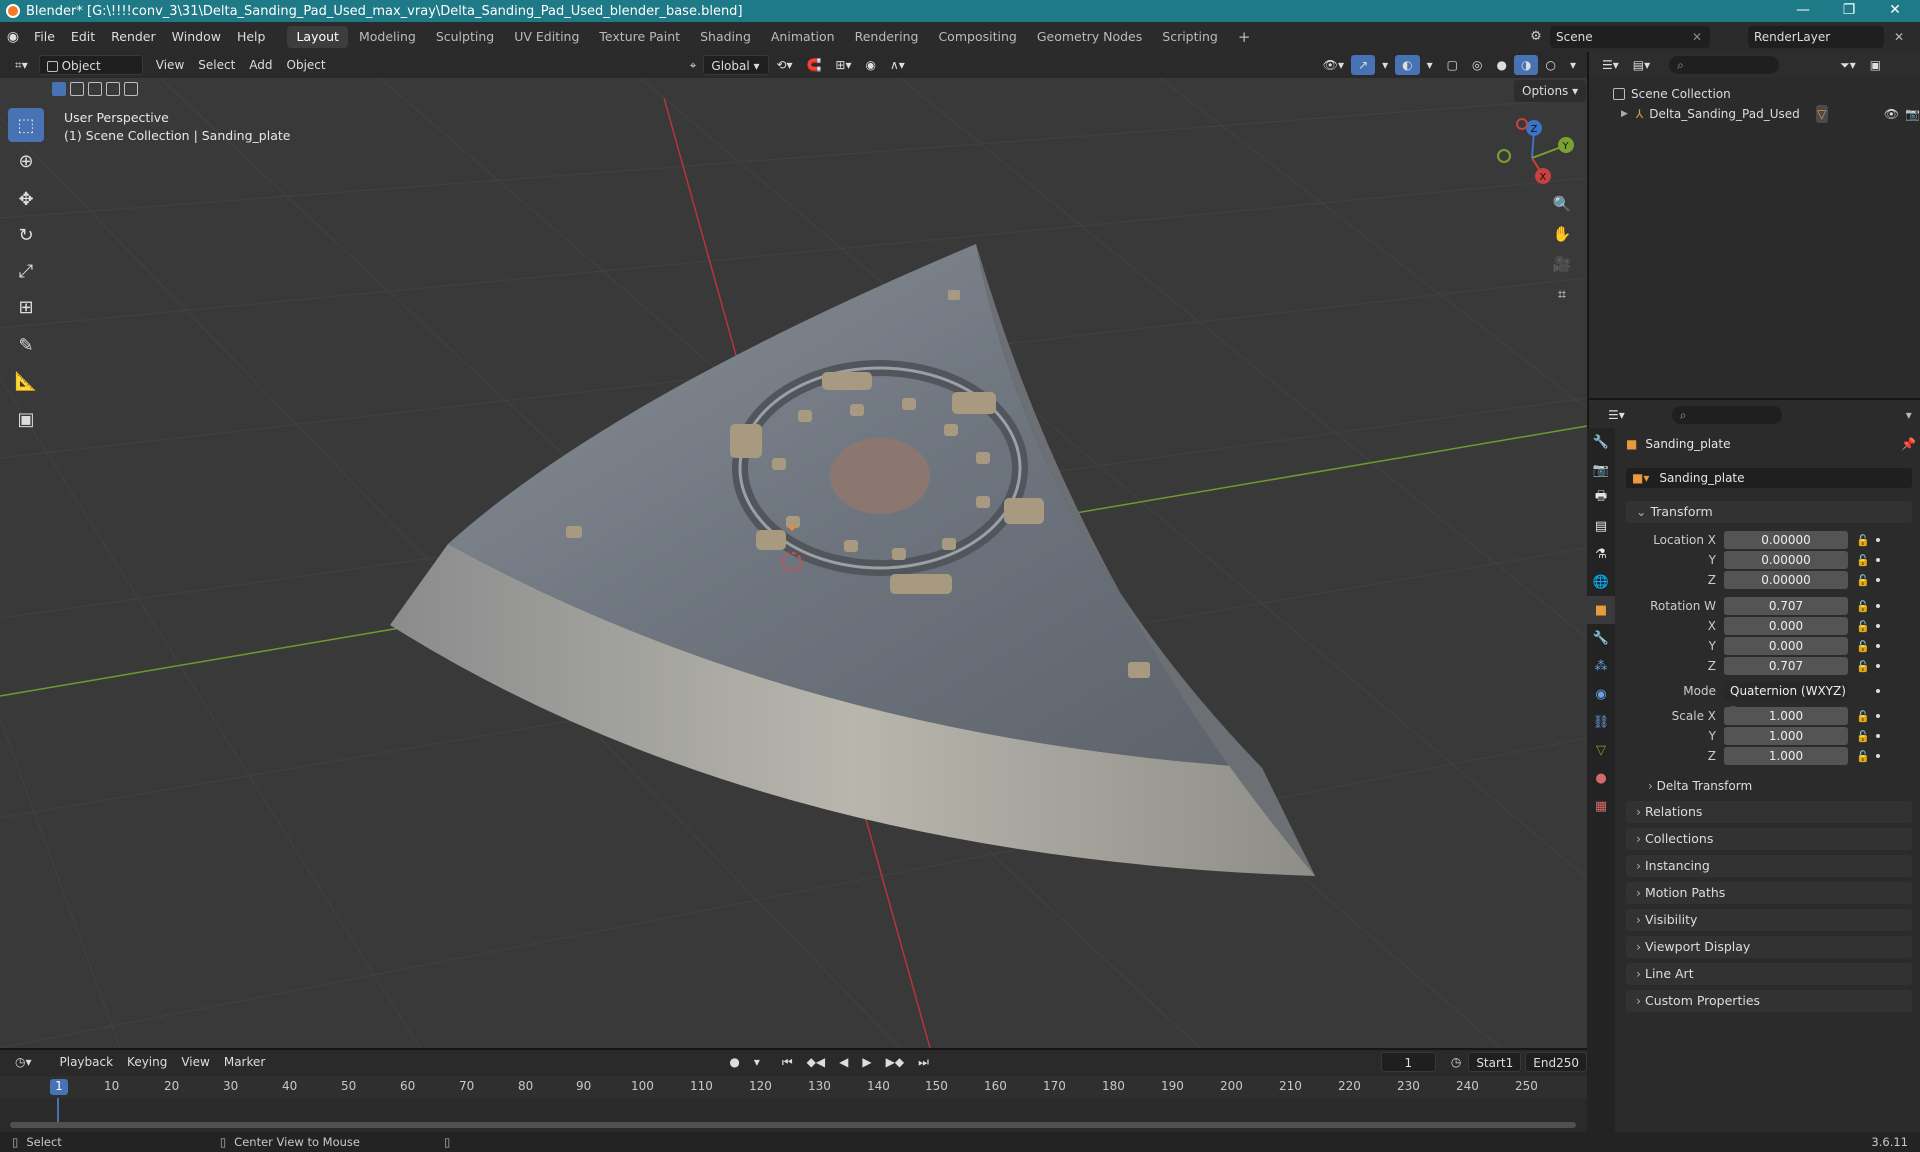 This screenshot has width=1920, height=1152. What do you see at coordinates (1769, 839) in the screenshot?
I see `collections-panel-header: › Collections` at bounding box center [1769, 839].